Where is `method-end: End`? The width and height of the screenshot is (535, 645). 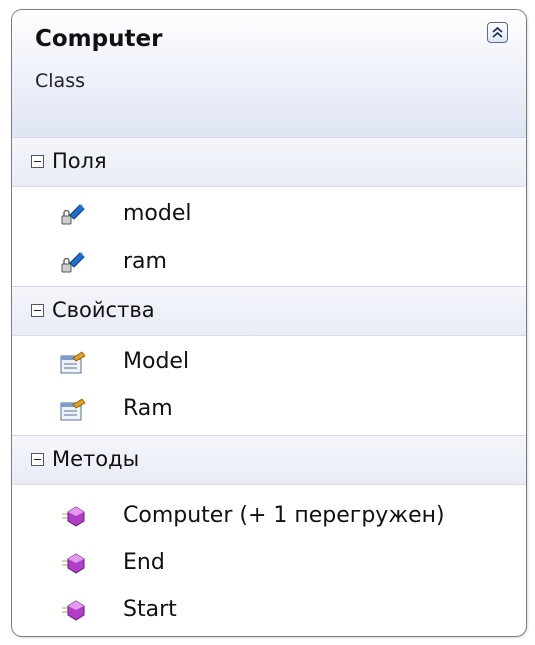 method-end: End is located at coordinates (269, 564).